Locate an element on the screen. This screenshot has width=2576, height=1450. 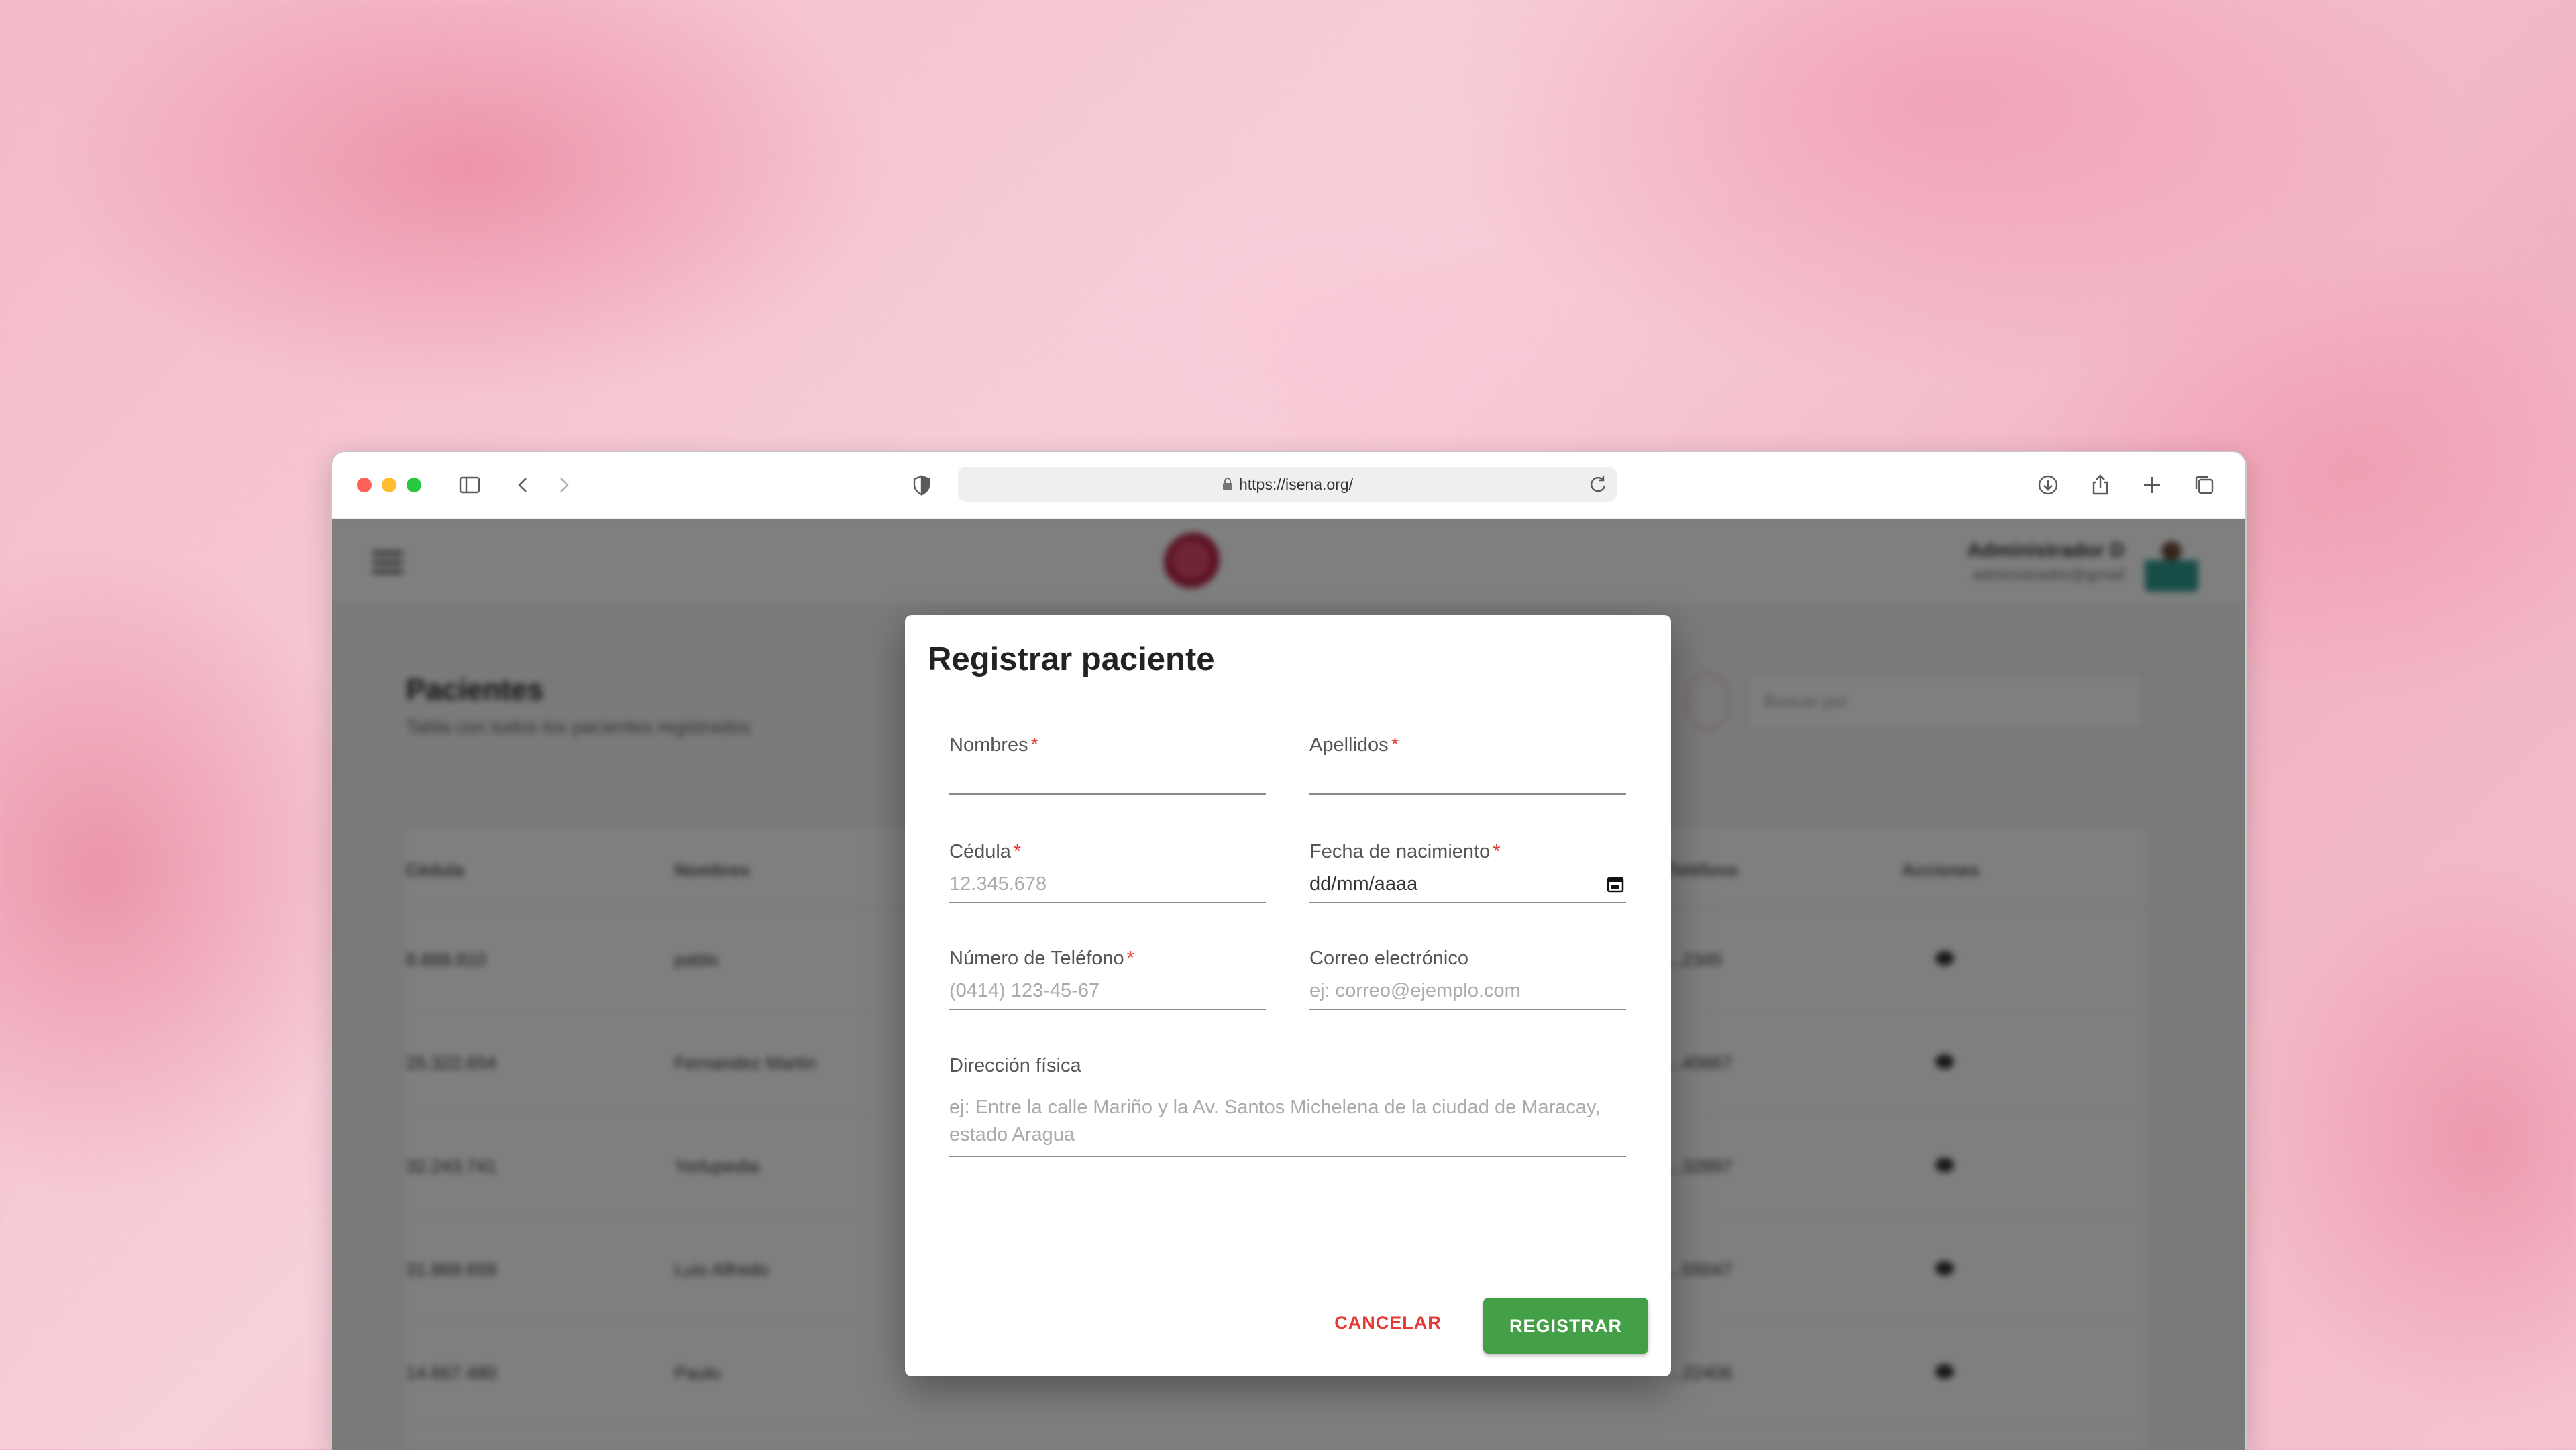
correo-input: ej: correo@ejemplo.com is located at coordinates (1467, 995).